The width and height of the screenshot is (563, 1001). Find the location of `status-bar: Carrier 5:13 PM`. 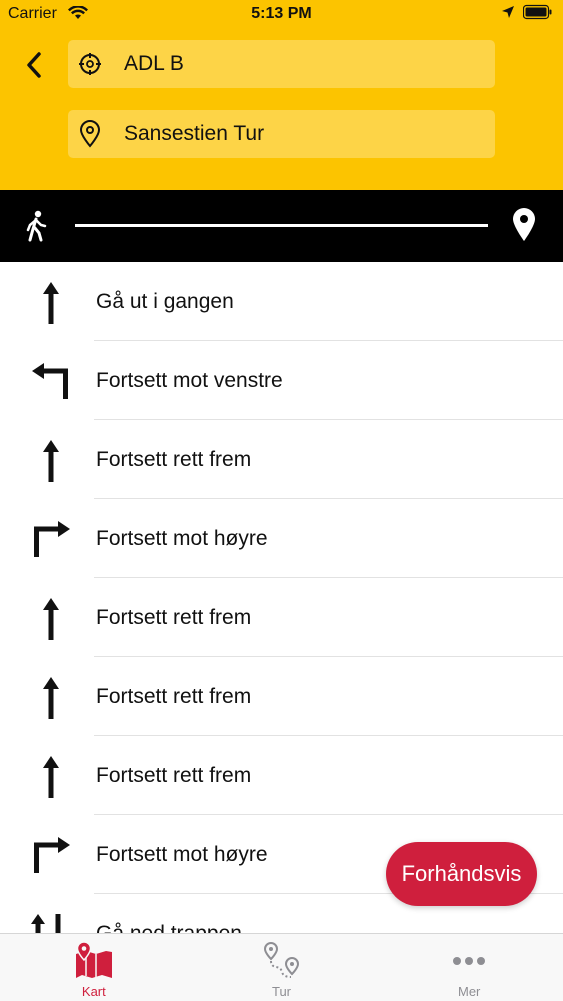

status-bar: Carrier 5:13 PM is located at coordinates (281, 15).